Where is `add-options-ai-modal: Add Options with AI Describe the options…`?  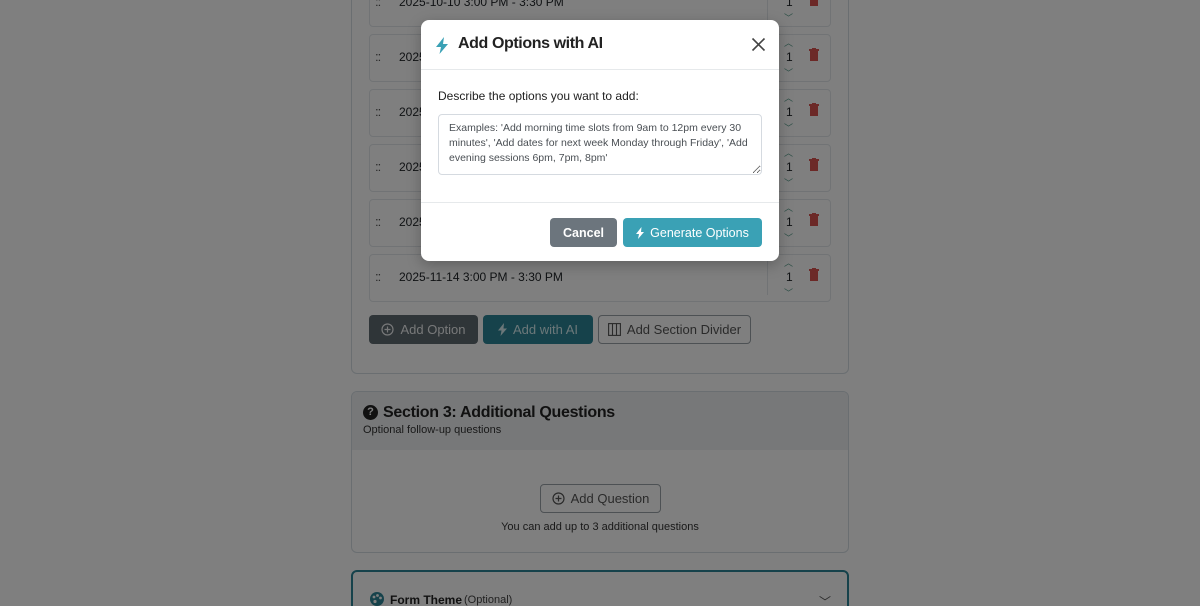
add-options-ai-modal: Add Options with AI Describe the options… is located at coordinates (600, 140).